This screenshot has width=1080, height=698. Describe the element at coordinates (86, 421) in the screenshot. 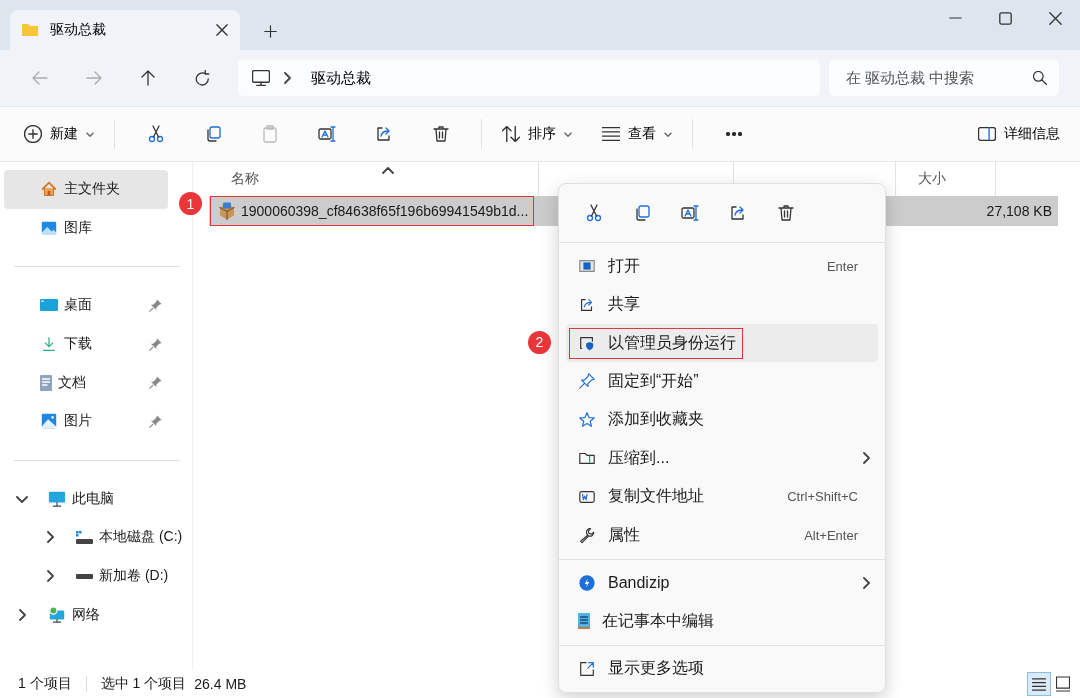

I see `sidebar-item: 图片` at that location.